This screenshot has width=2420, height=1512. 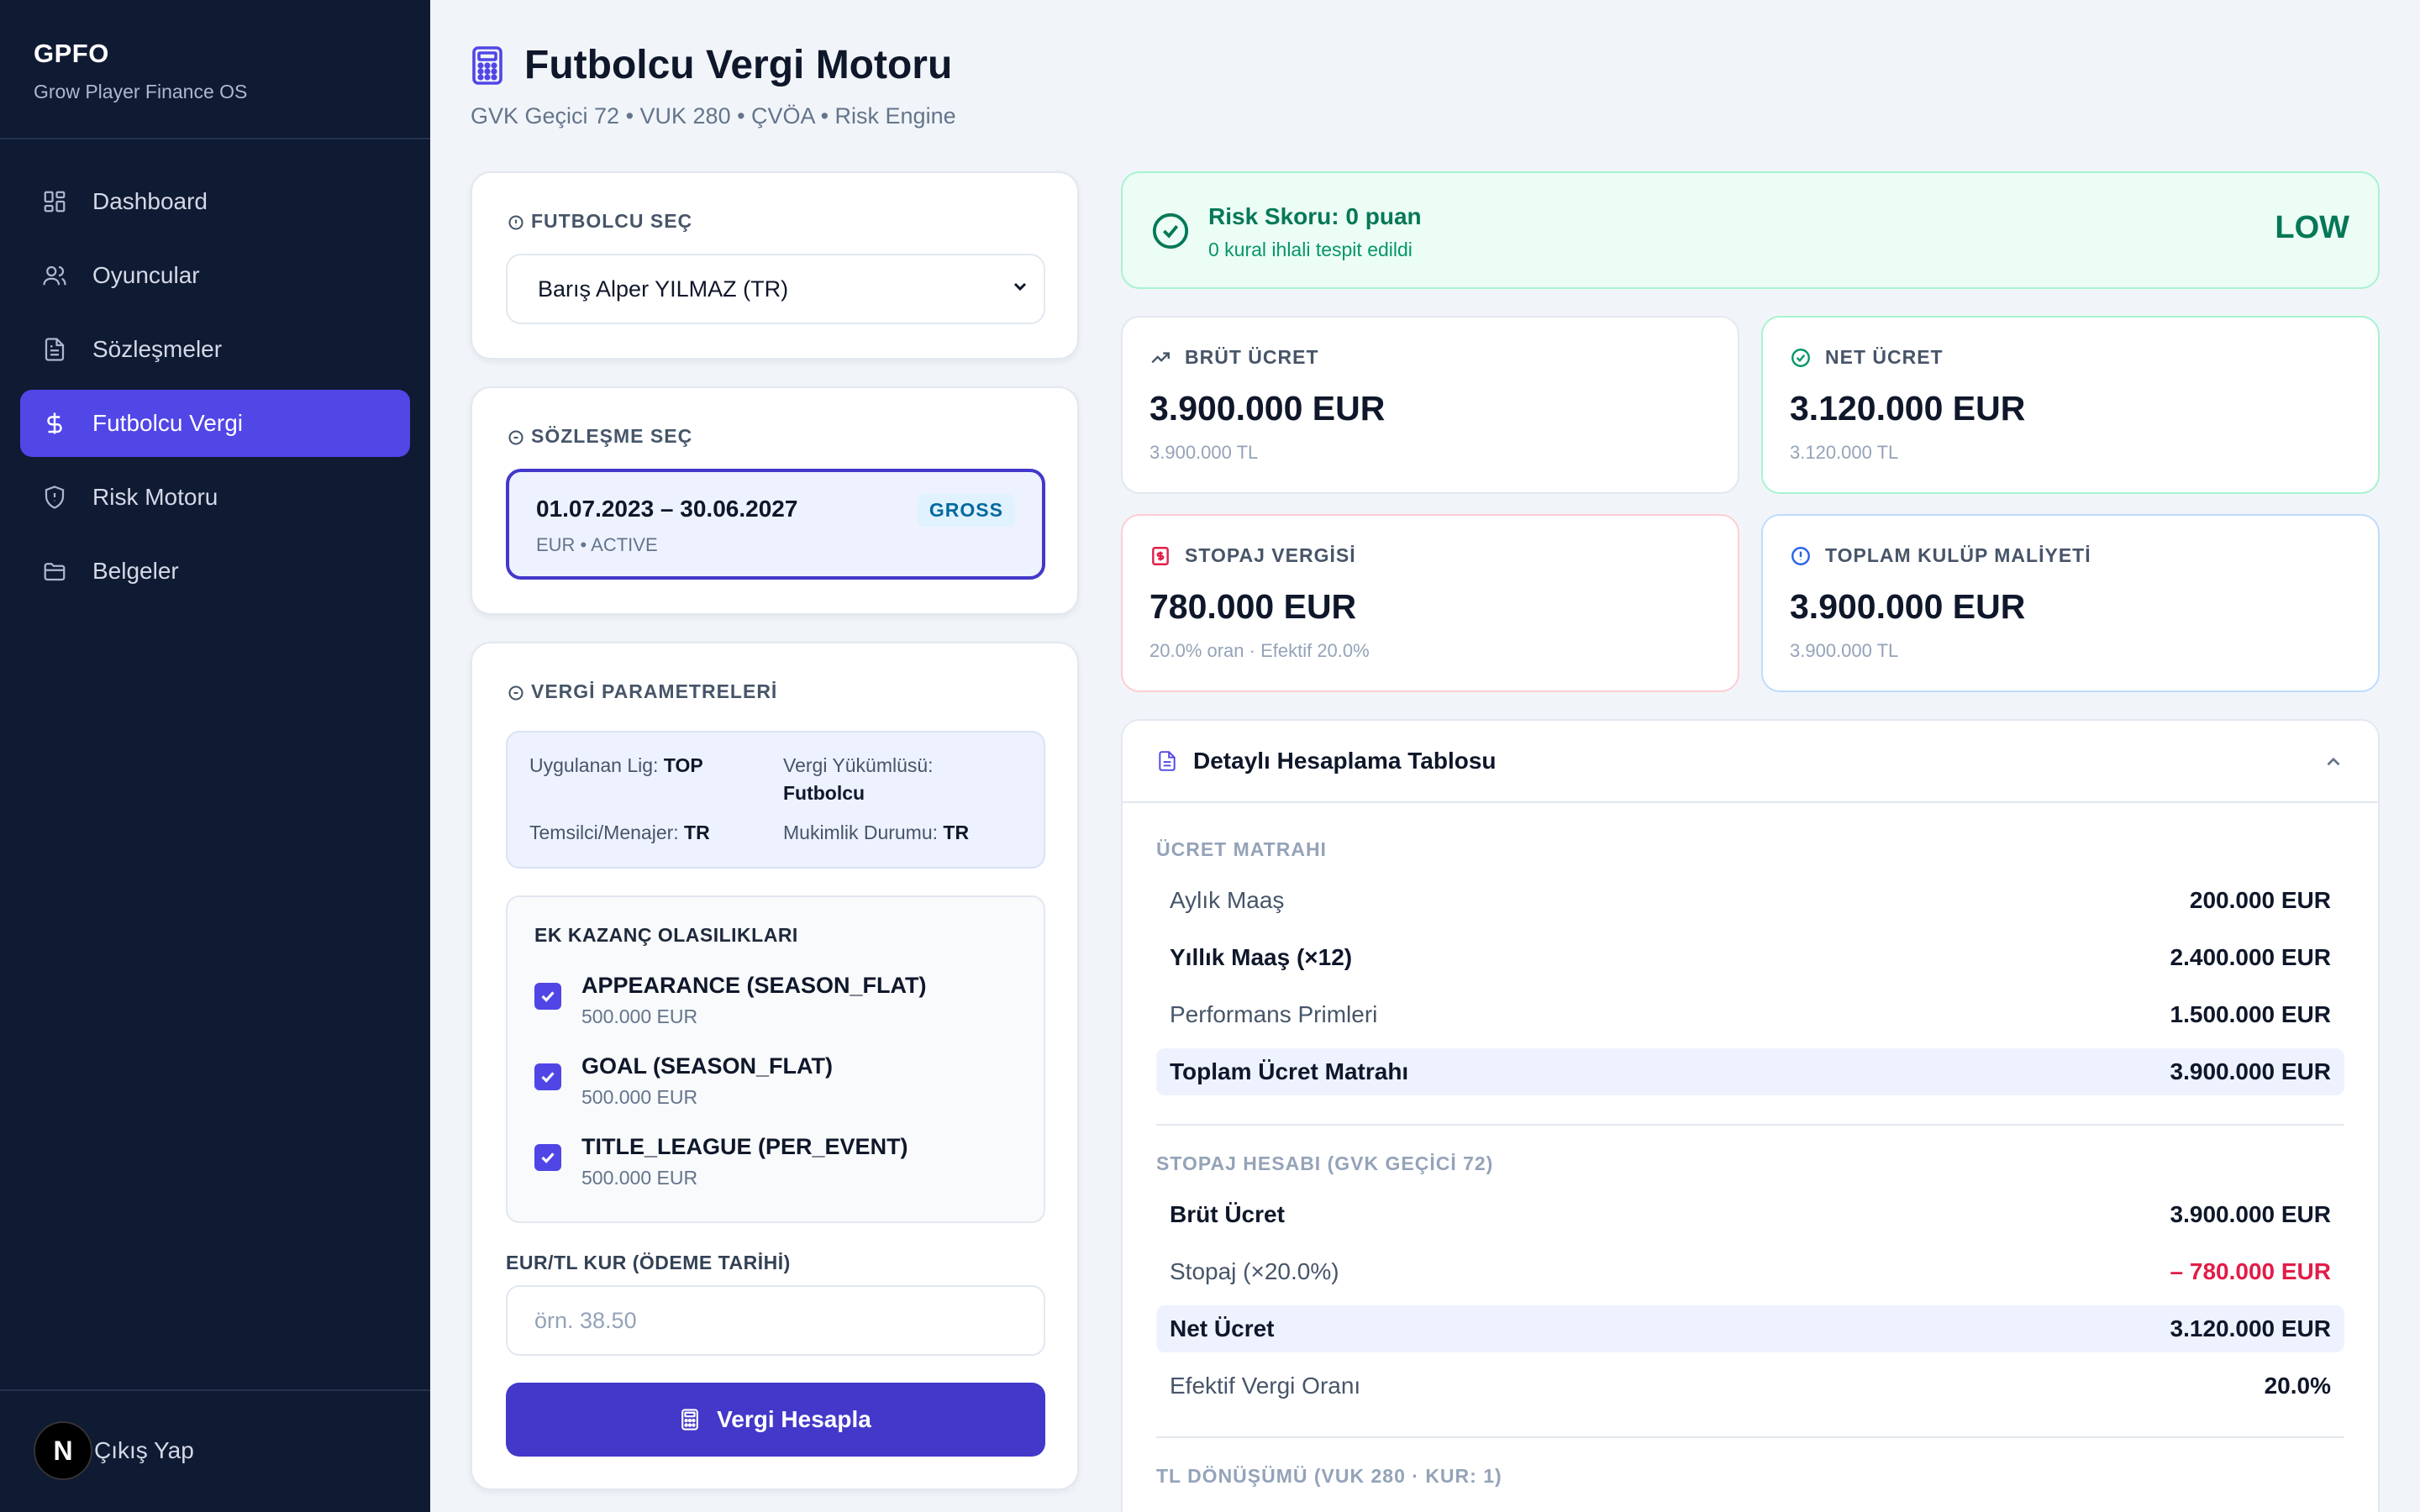 I want to click on kpi-net-salary: NET ÜCRET 3.120.000 EUR 3.120.000 TL, so click(x=2070, y=405).